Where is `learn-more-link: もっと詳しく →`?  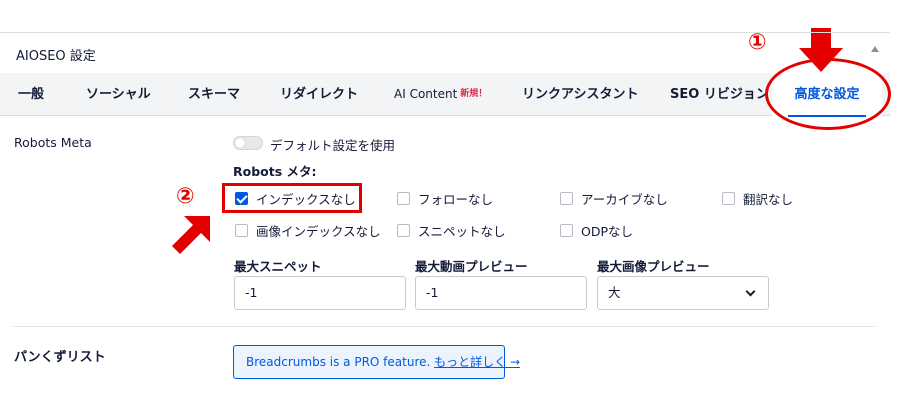 learn-more-link: もっと詳しく → is located at coordinates (477, 362).